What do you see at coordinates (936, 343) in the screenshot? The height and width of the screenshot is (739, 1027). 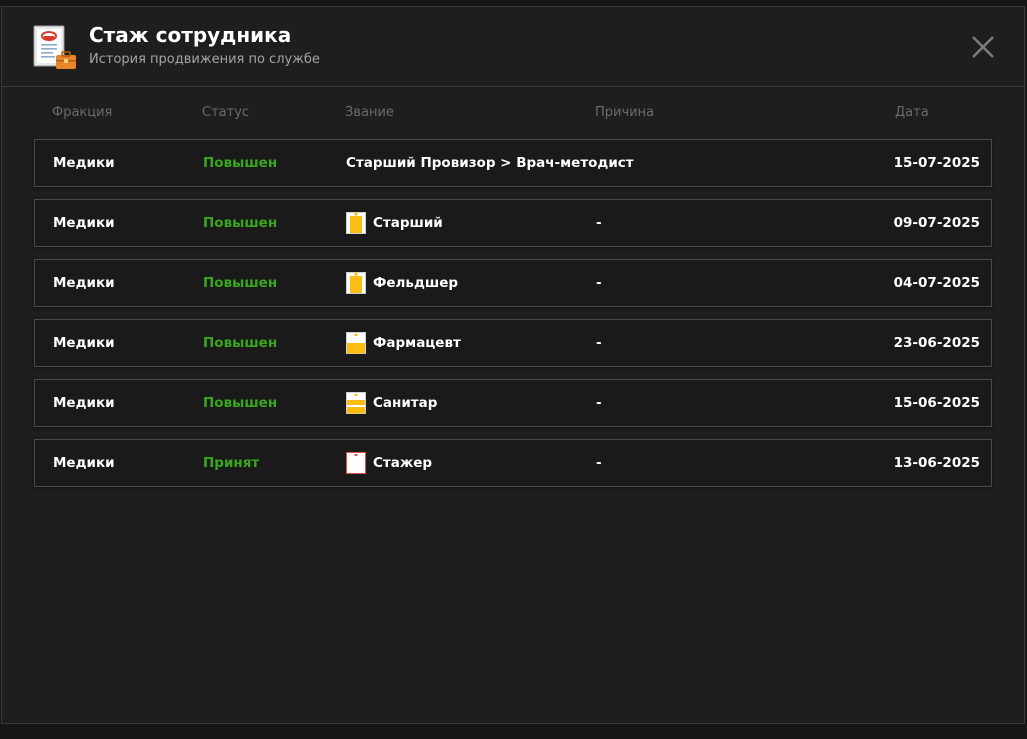 I see `date-cell: 23-06-2025` at bounding box center [936, 343].